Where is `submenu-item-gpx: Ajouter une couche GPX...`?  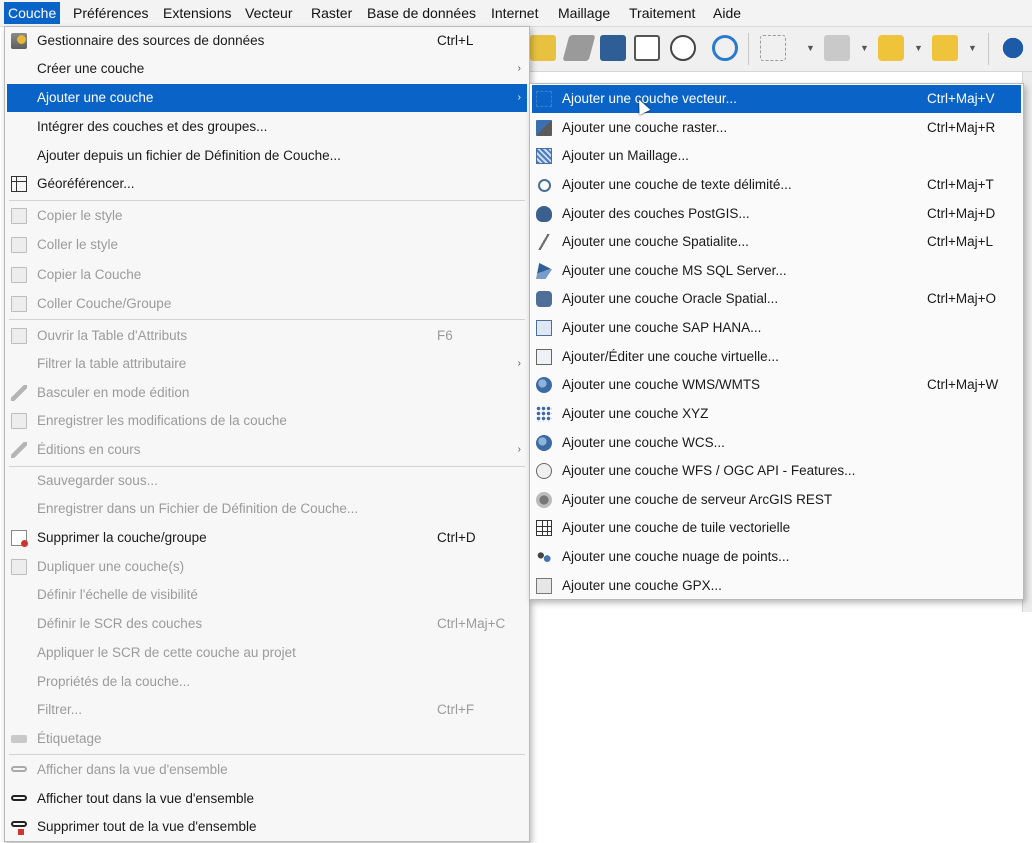
submenu-item-gpx: Ajouter une couche GPX... is located at coordinates (776, 586).